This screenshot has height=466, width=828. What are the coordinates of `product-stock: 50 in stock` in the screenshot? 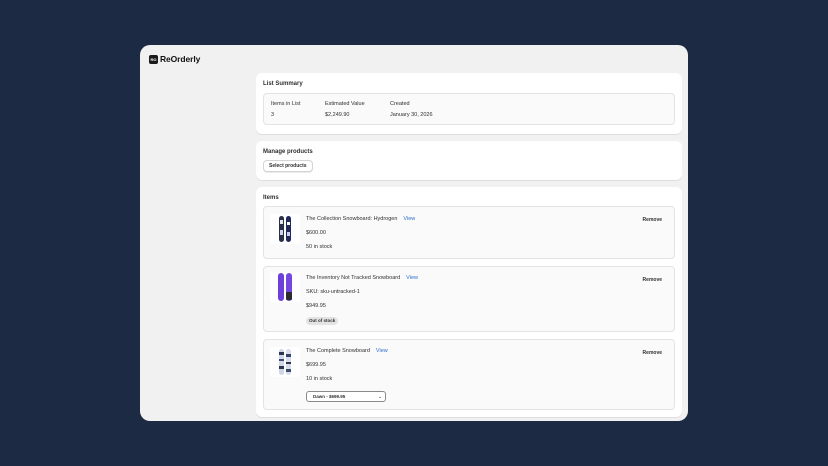 It's located at (319, 247).